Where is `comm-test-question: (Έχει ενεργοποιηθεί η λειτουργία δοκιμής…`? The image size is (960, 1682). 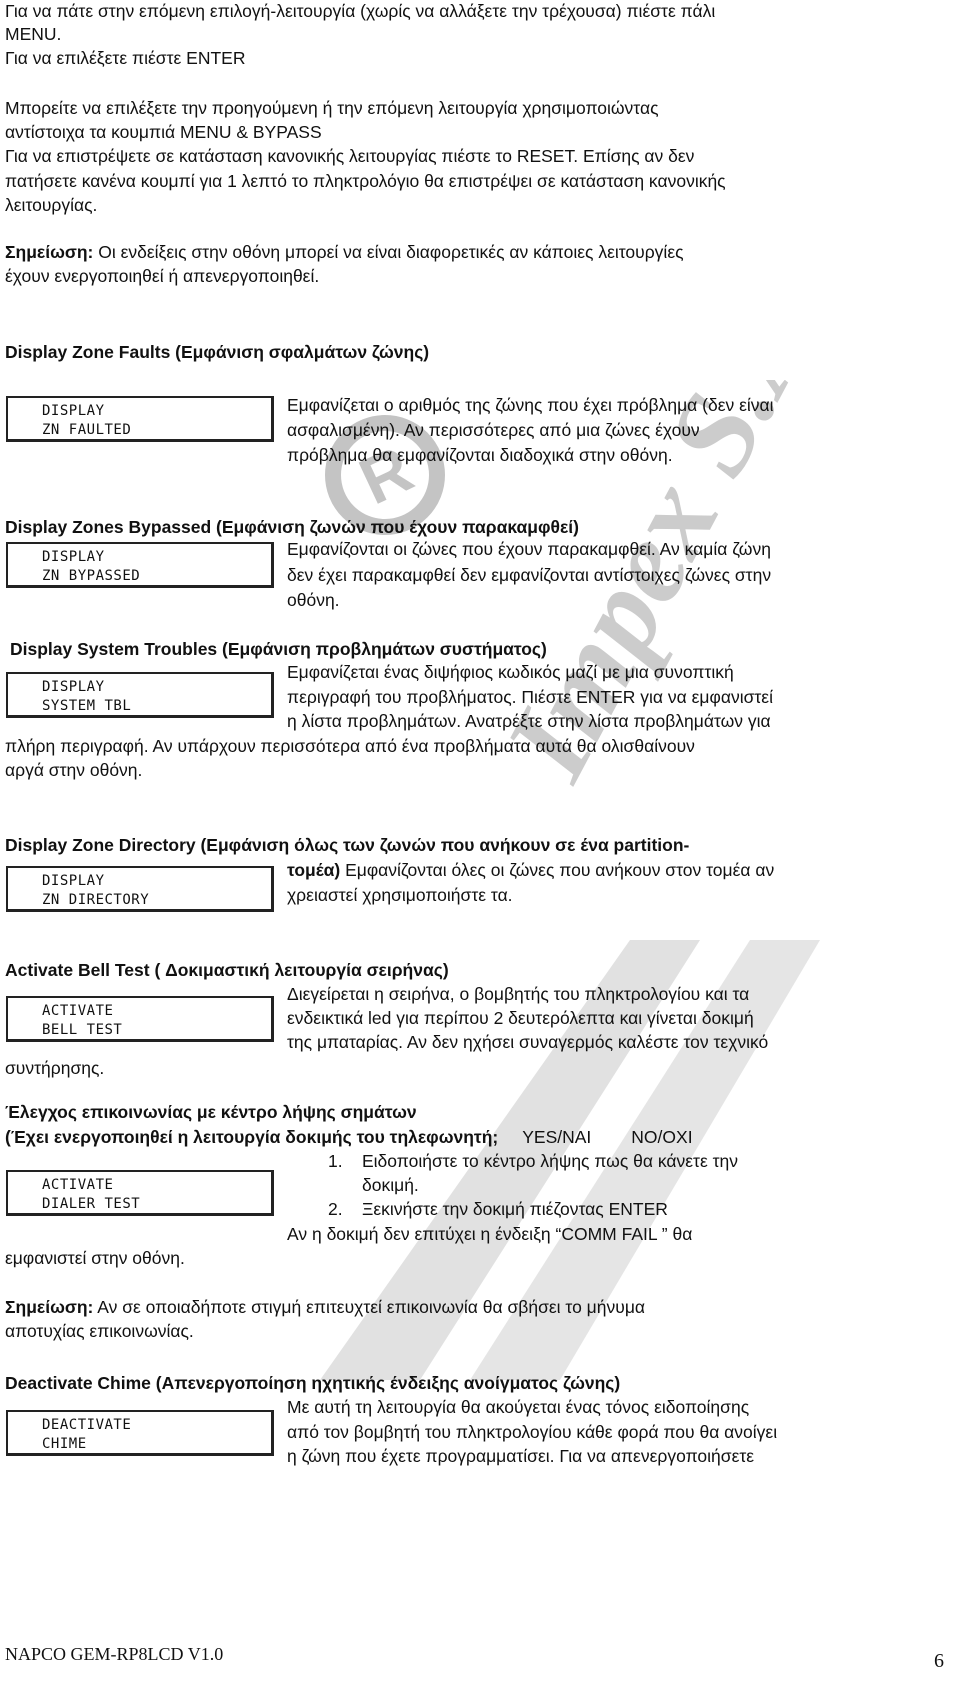
comm-test-question: (Έχει ενεργοποιηθεί η λειτουργία δοκιμής… is located at coordinates (349, 1137).